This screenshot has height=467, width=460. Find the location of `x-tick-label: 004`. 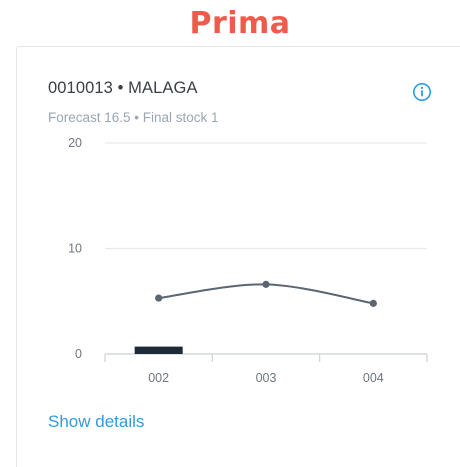

x-tick-label: 004 is located at coordinates (373, 378).